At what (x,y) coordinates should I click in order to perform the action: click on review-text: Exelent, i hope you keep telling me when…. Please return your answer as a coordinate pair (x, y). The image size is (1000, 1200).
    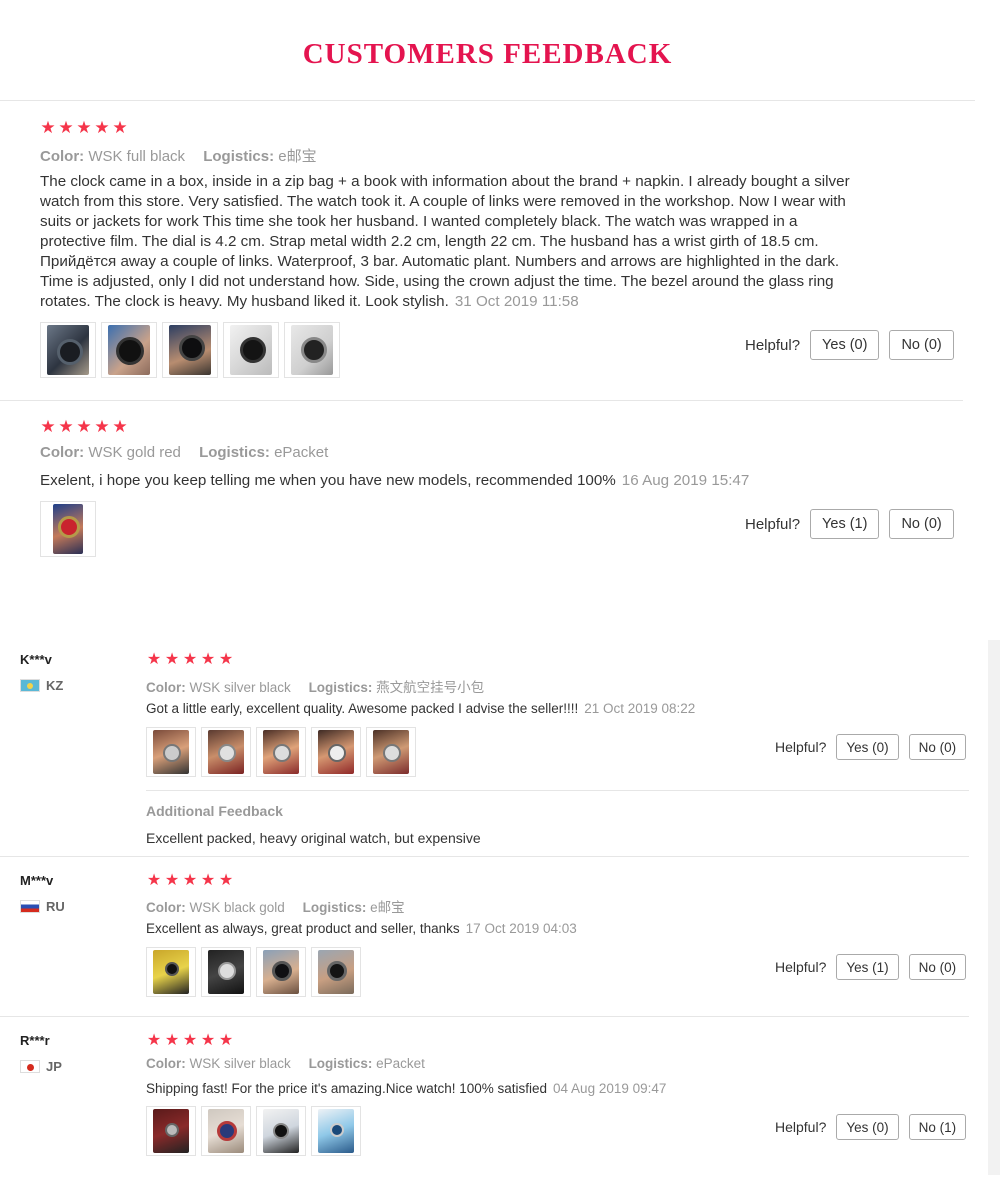
    Looking at the image, I should click on (328, 480).